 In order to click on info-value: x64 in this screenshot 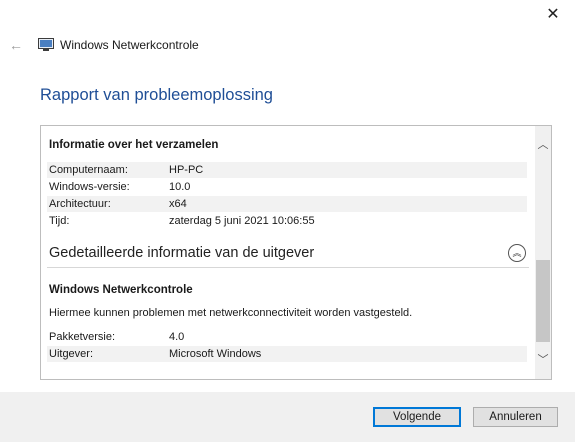, I will do `click(178, 204)`.